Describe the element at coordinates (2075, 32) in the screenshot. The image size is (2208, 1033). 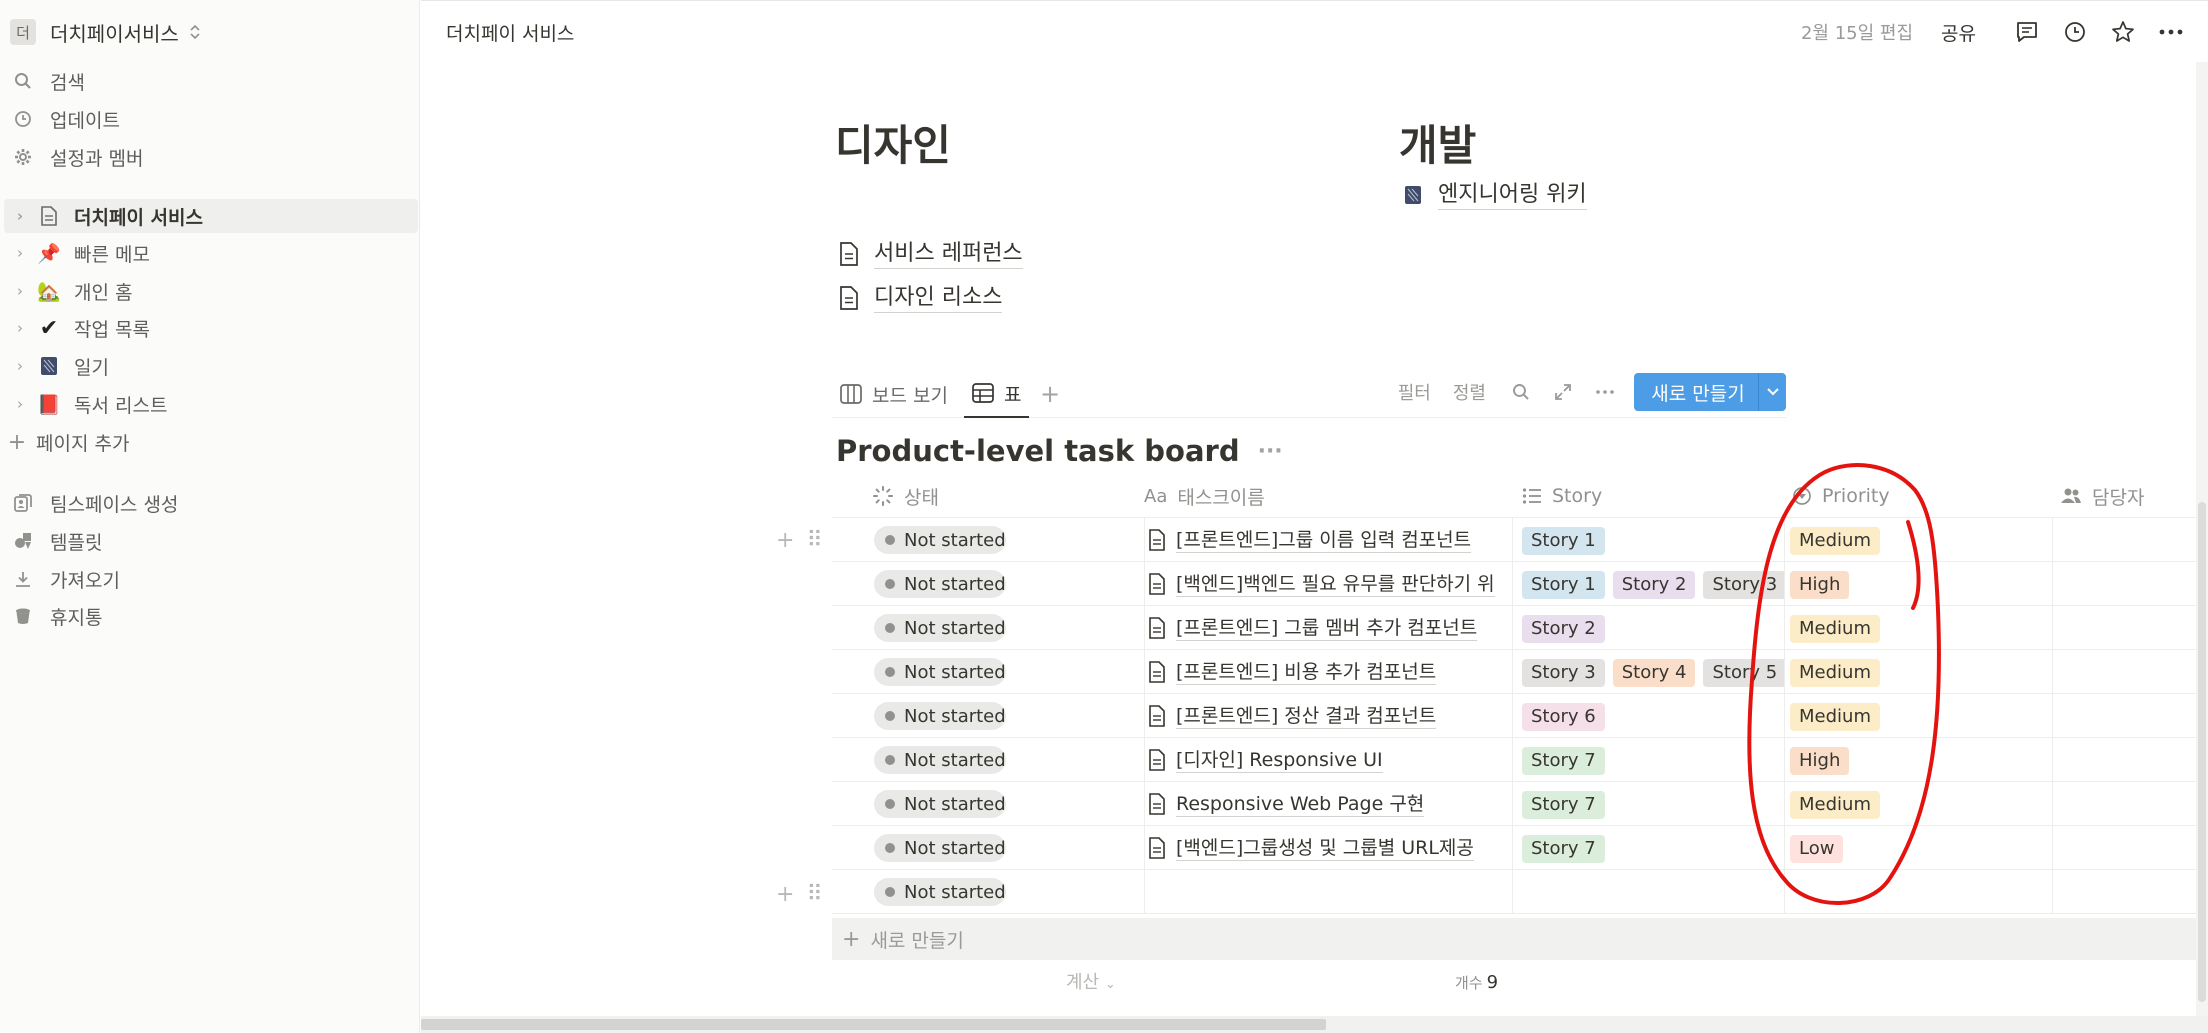
I see `history-icon` at that location.